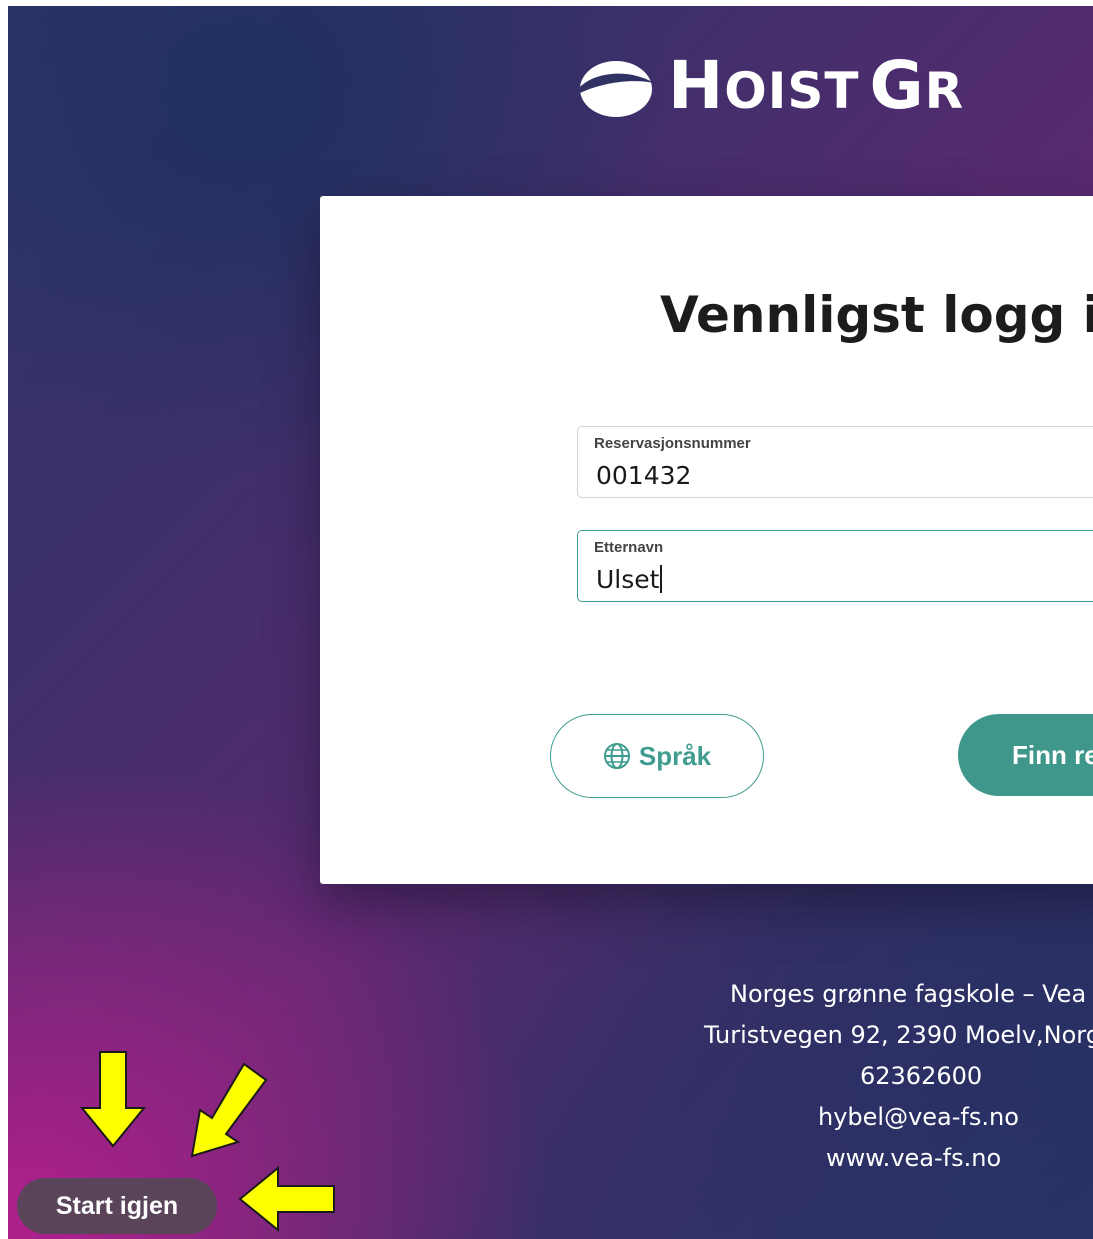  I want to click on globe-icon, so click(616, 756).